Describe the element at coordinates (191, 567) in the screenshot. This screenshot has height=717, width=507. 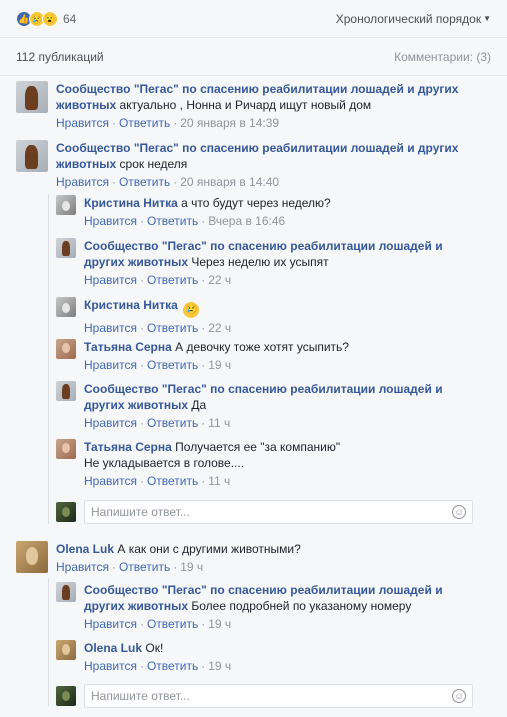
I see `comment-time: 19 ч` at that location.